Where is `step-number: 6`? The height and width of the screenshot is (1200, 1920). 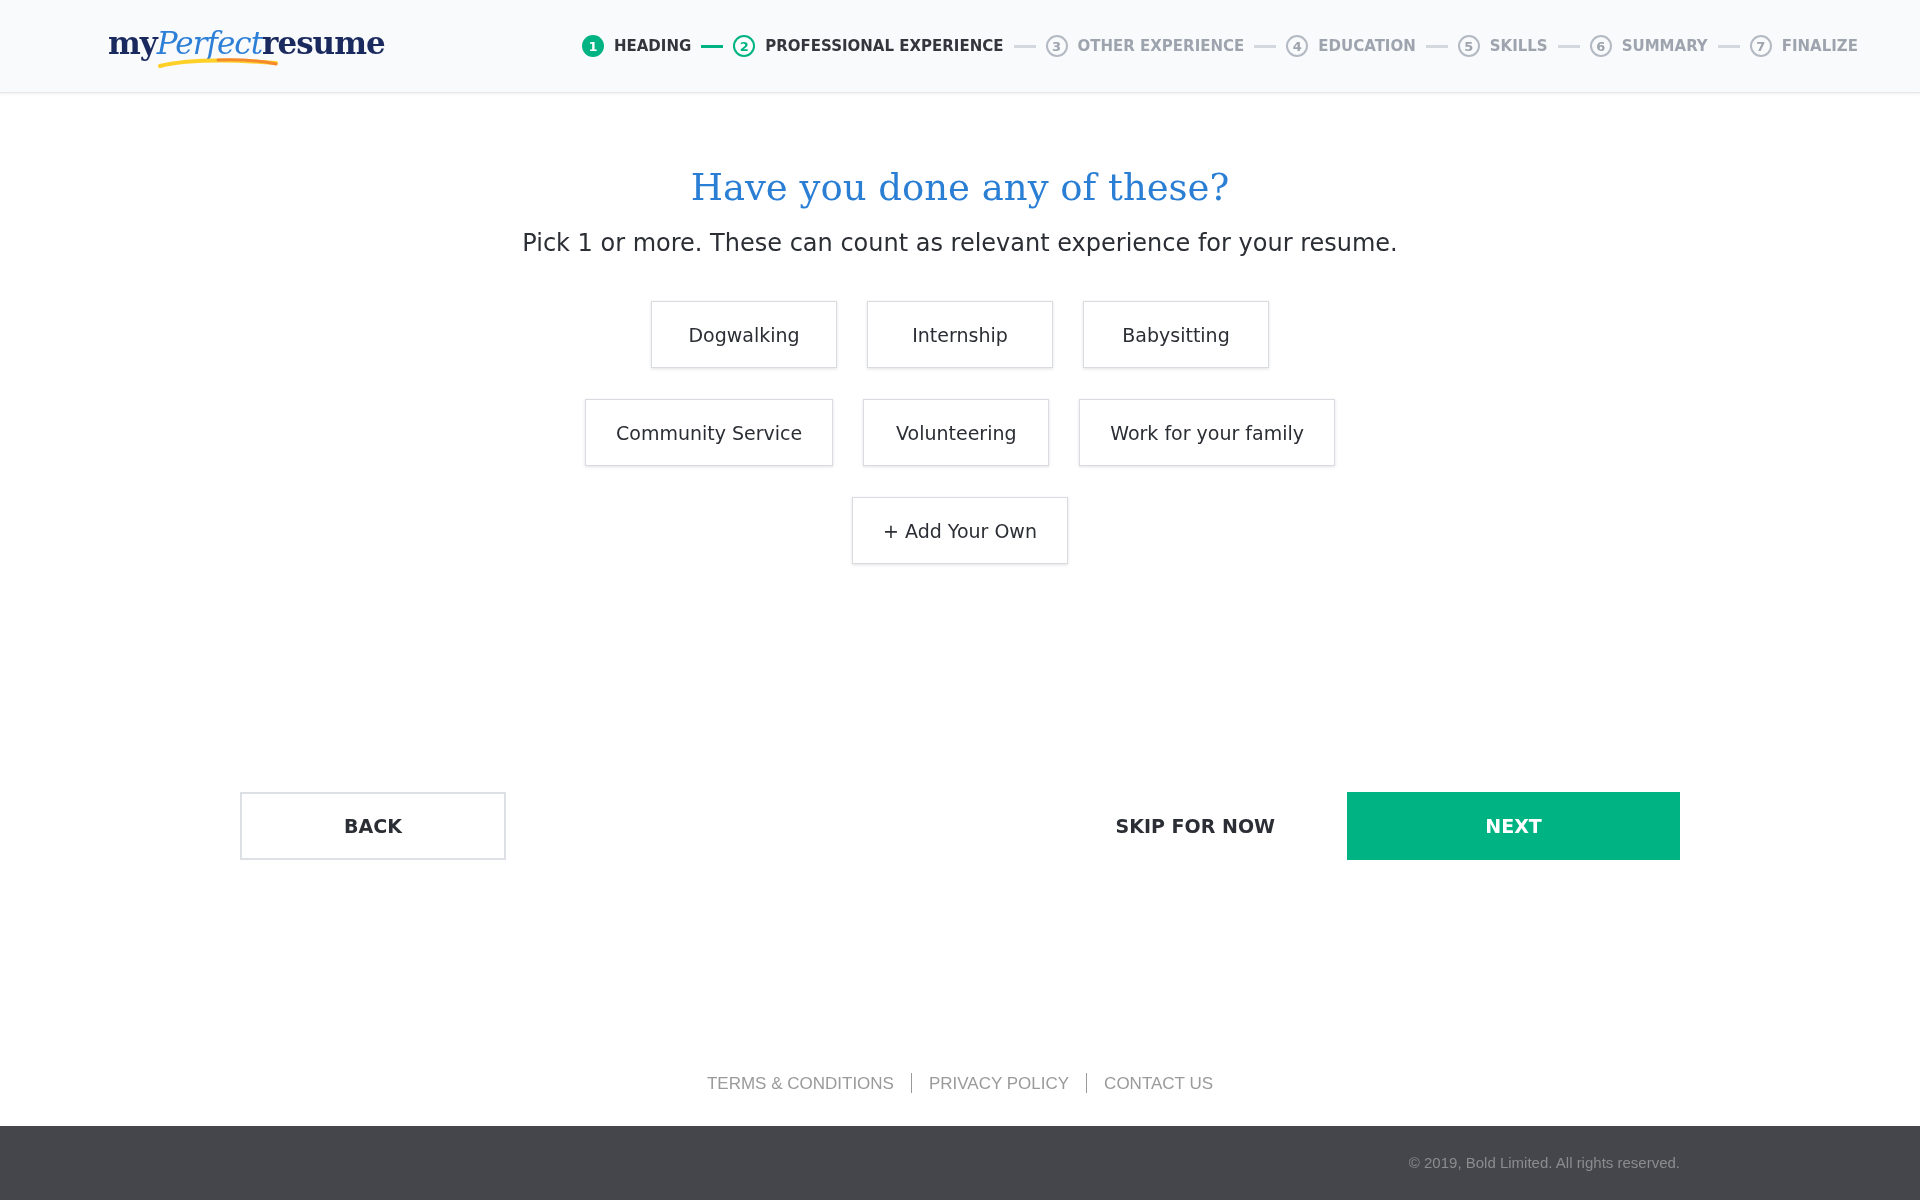 step-number: 6 is located at coordinates (1600, 46).